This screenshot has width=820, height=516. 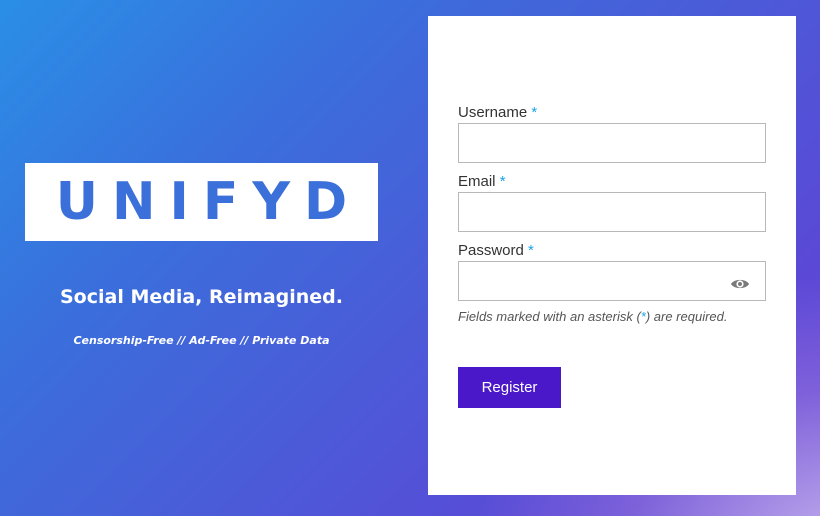 What do you see at coordinates (491, 250) in the screenshot?
I see `password-label-text: Password` at bounding box center [491, 250].